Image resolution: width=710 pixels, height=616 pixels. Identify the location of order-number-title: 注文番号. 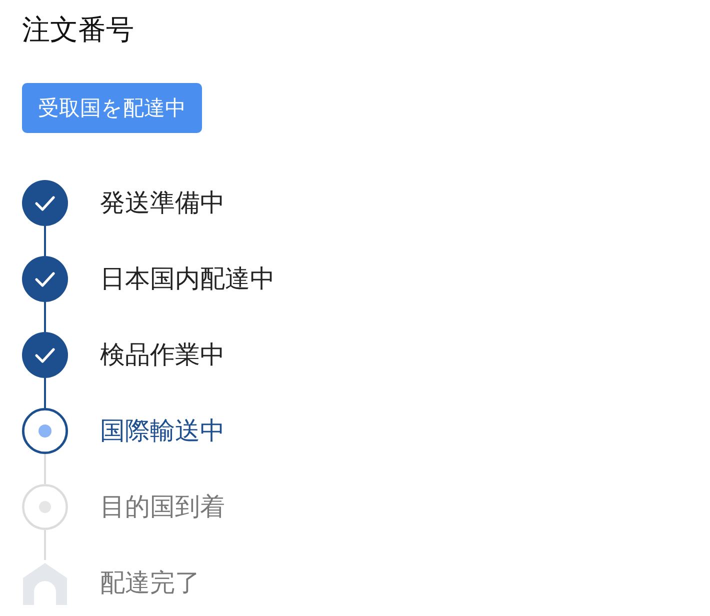
(78, 30).